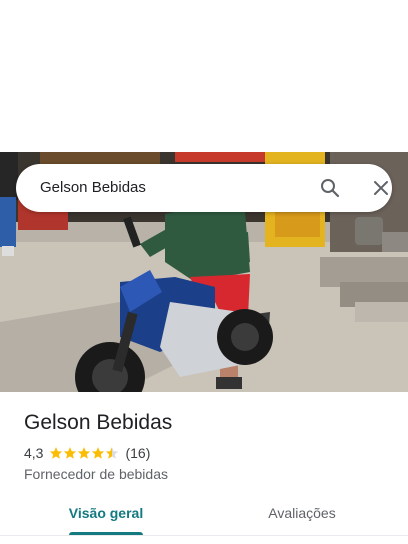  Describe the element at coordinates (93, 188) in the screenshot. I see `search-input: Gelson Bebidas` at that location.